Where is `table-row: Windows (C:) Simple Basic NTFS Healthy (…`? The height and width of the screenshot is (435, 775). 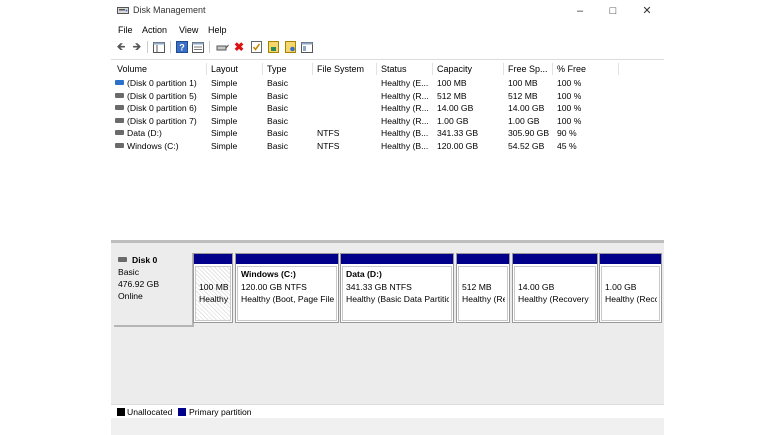 table-row: Windows (C:) Simple Basic NTFS Healthy (… is located at coordinates (387, 146).